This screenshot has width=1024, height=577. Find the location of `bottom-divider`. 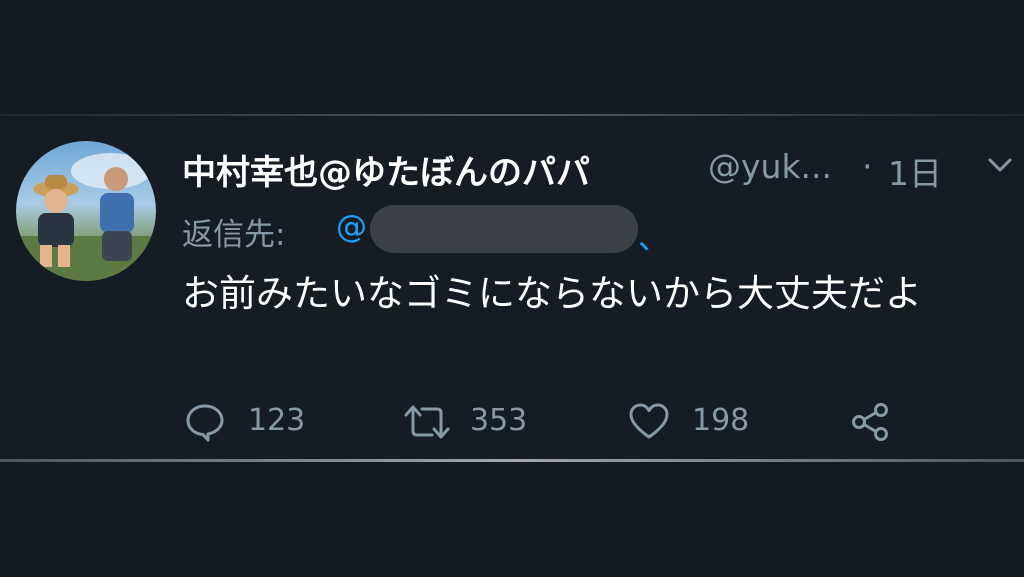

bottom-divider is located at coordinates (512, 460).